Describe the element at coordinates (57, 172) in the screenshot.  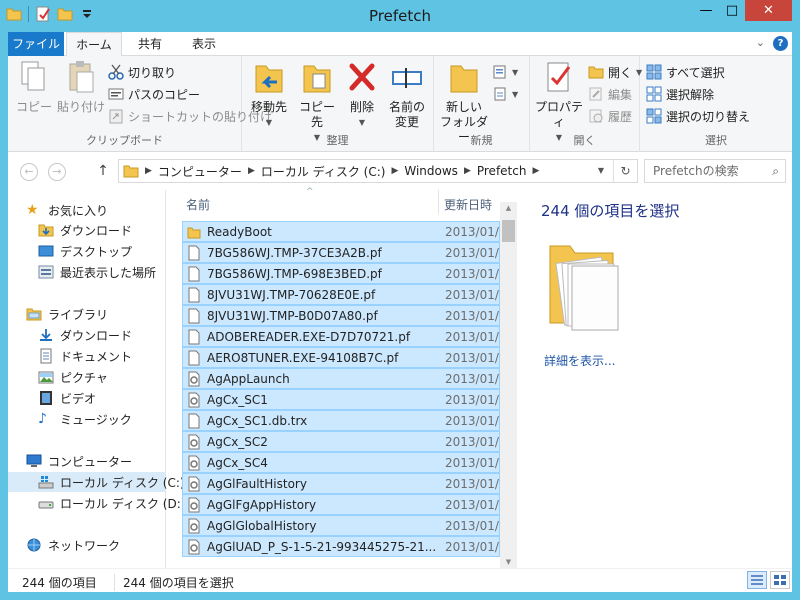
I see `forward-button: →` at that location.